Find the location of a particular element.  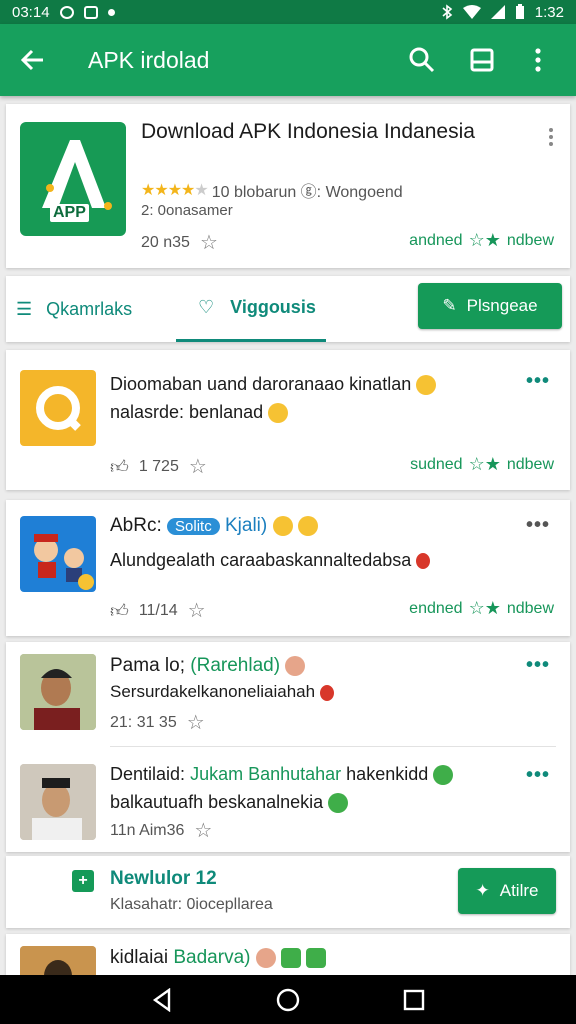

section-action-button: ✦ Atilre is located at coordinates (507, 891).